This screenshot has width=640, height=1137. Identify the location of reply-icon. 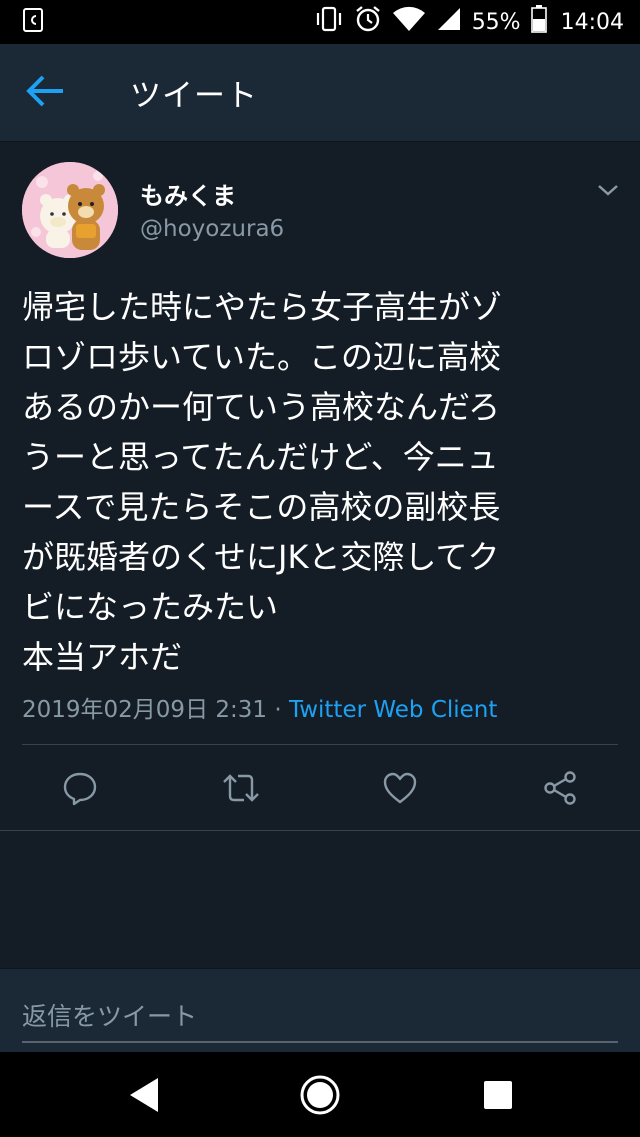
(80, 788).